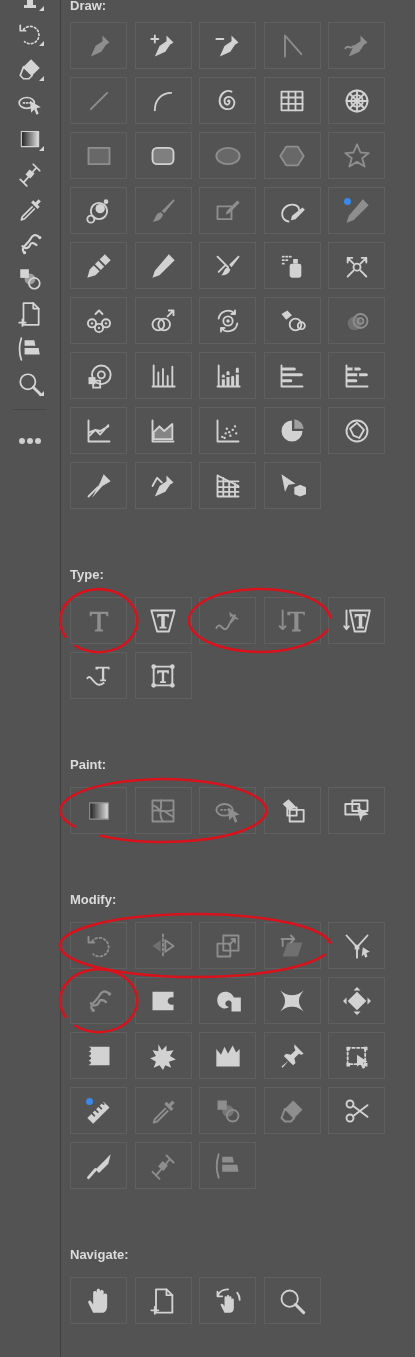 This screenshot has height=1357, width=415. Describe the element at coordinates (100, 1255) in the screenshot. I see `section-title: Navigate:` at that location.